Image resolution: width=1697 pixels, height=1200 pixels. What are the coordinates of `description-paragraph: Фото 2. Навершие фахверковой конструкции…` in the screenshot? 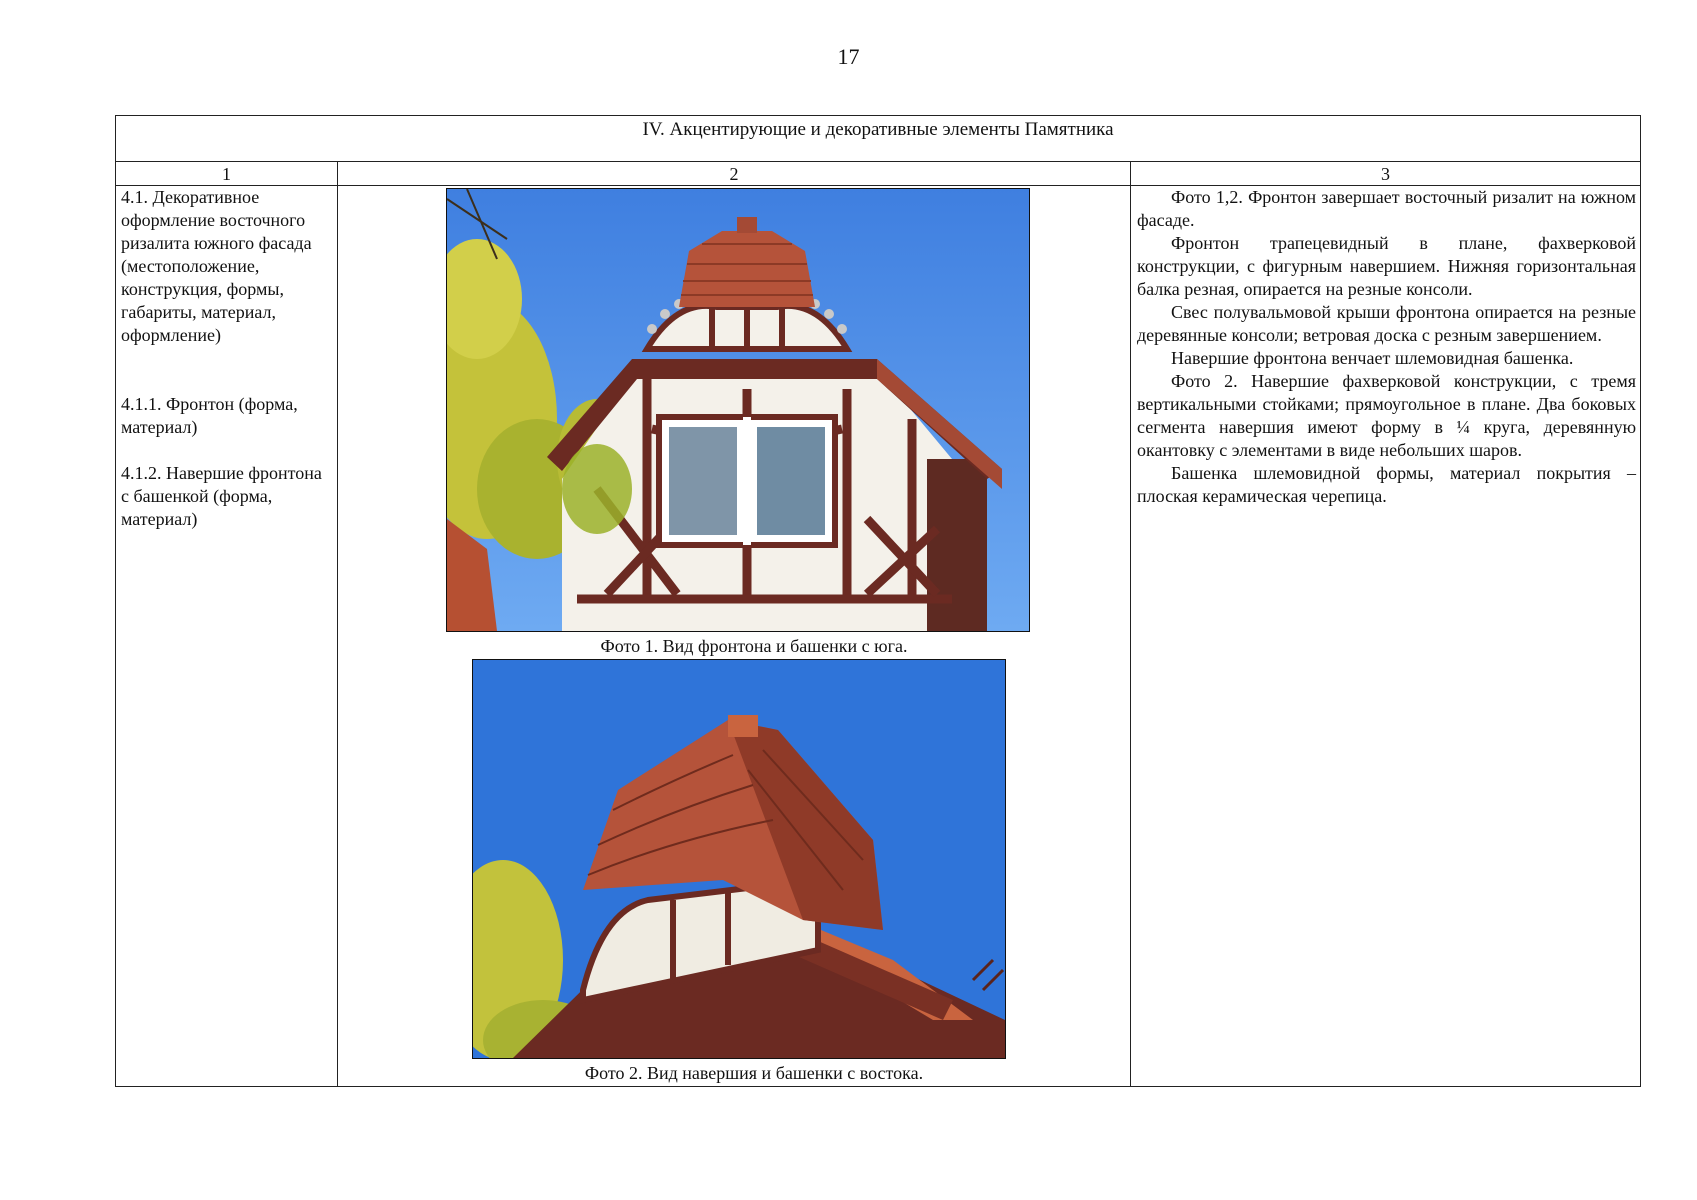 It's located at (1387, 415).